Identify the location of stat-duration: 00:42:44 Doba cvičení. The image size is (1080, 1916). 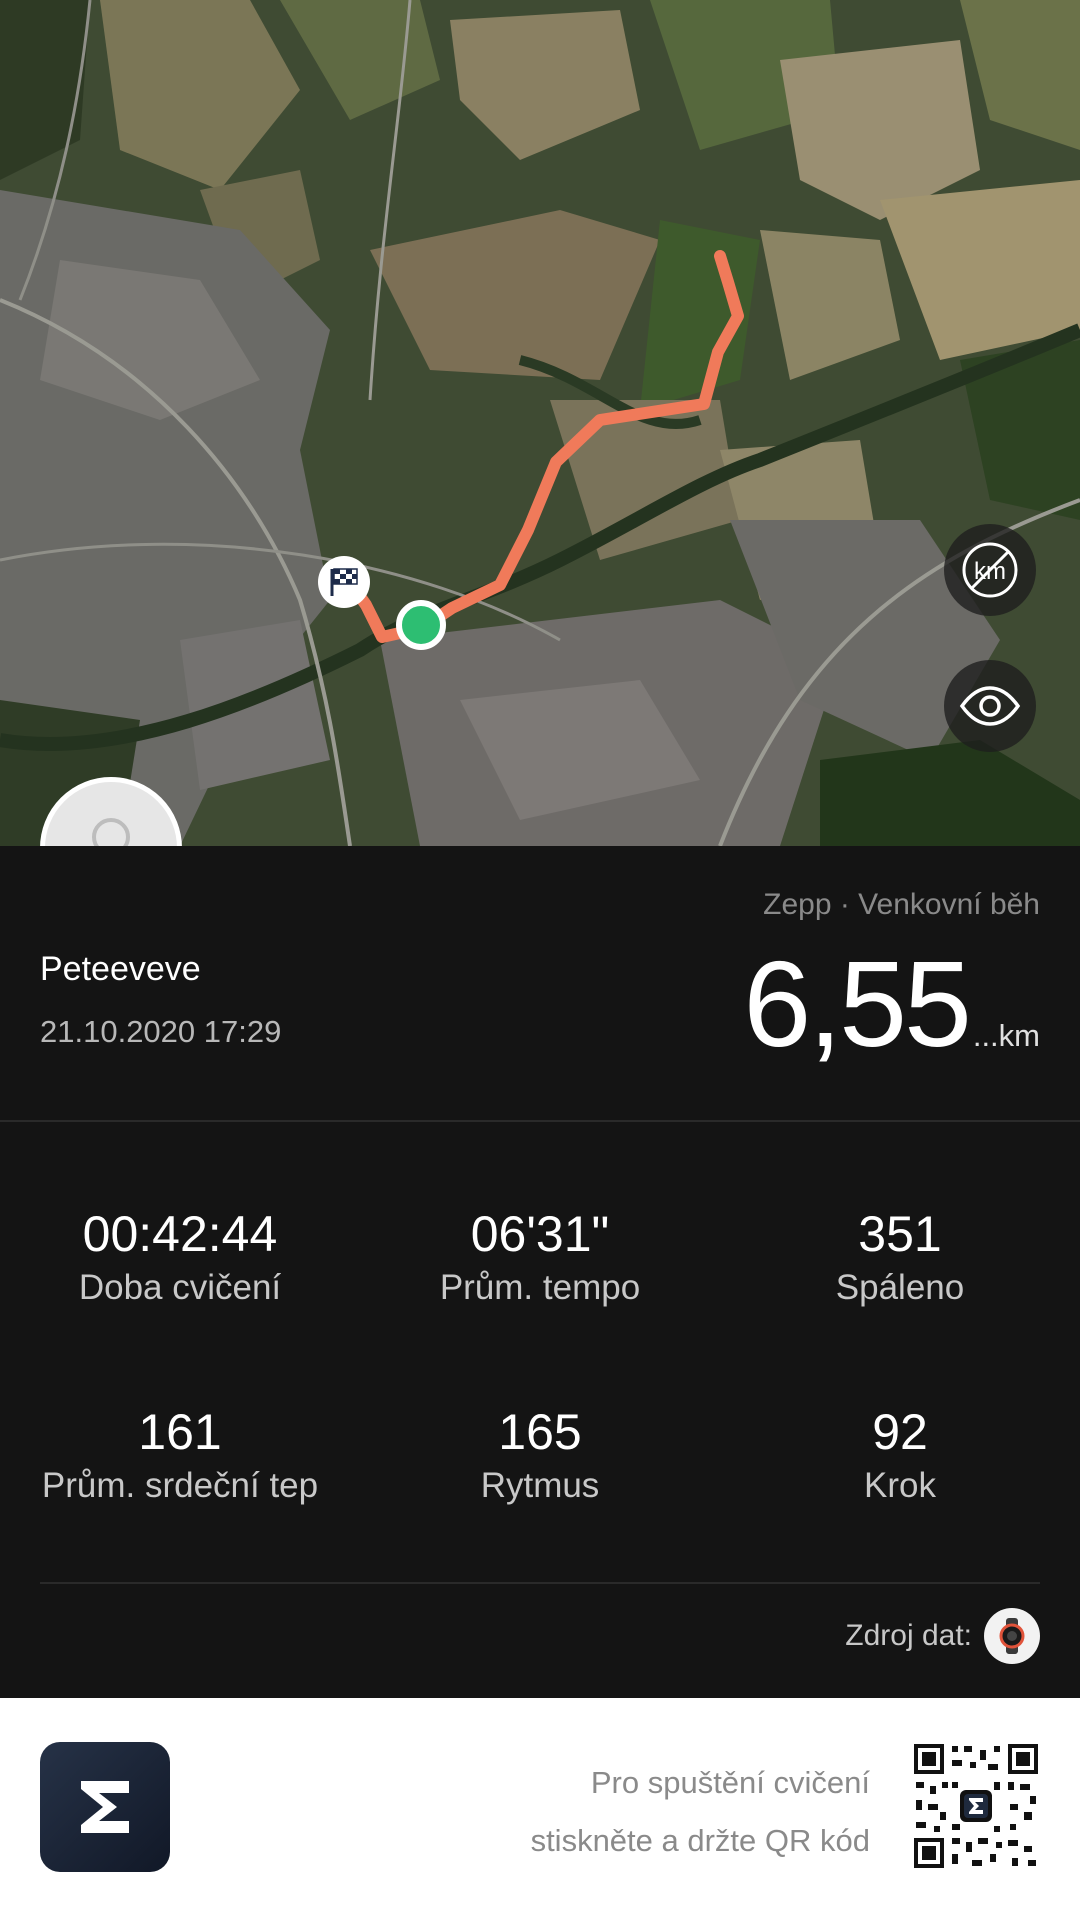
(180, 1257).